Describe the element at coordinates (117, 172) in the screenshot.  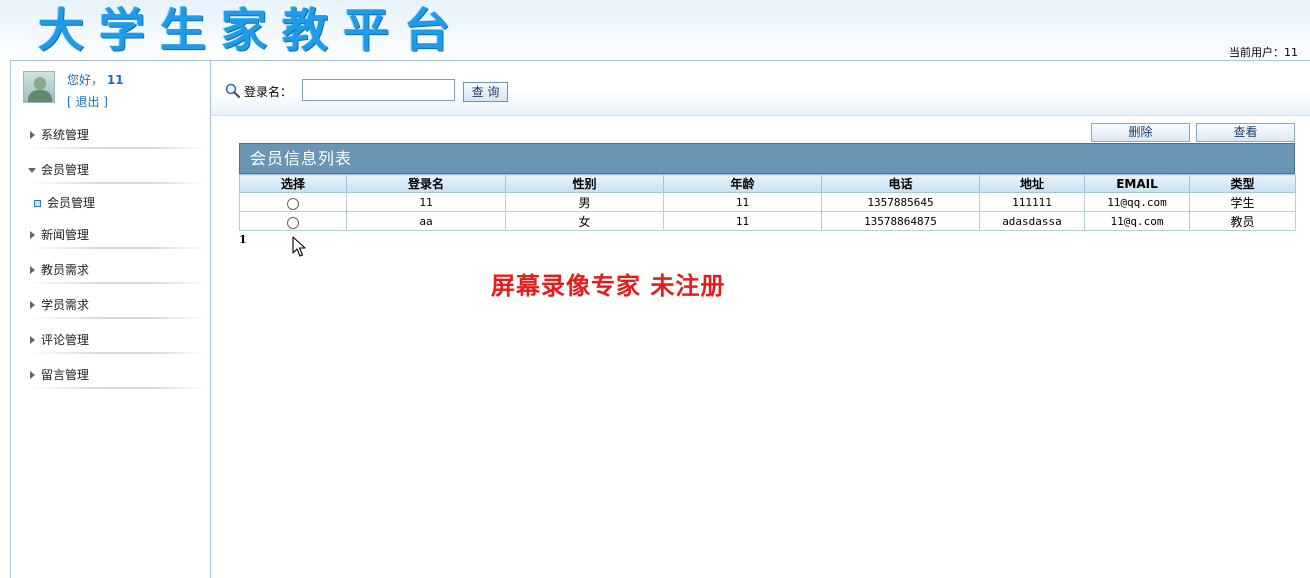
I see `sidebar-item-members: 会员管理` at that location.